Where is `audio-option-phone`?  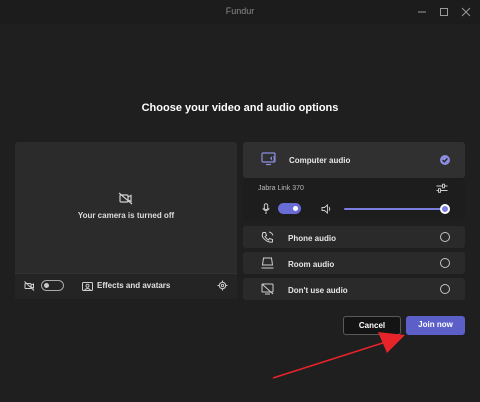 audio-option-phone is located at coordinates (354, 237).